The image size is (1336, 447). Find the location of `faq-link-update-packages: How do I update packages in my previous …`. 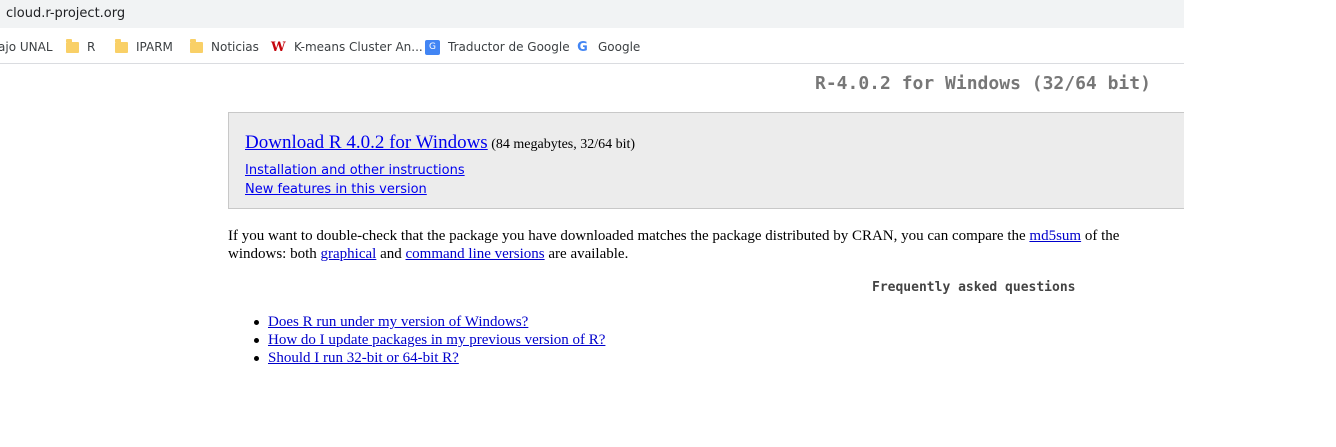

faq-link-update-packages: How do I update packages in my previous … is located at coordinates (436, 340).